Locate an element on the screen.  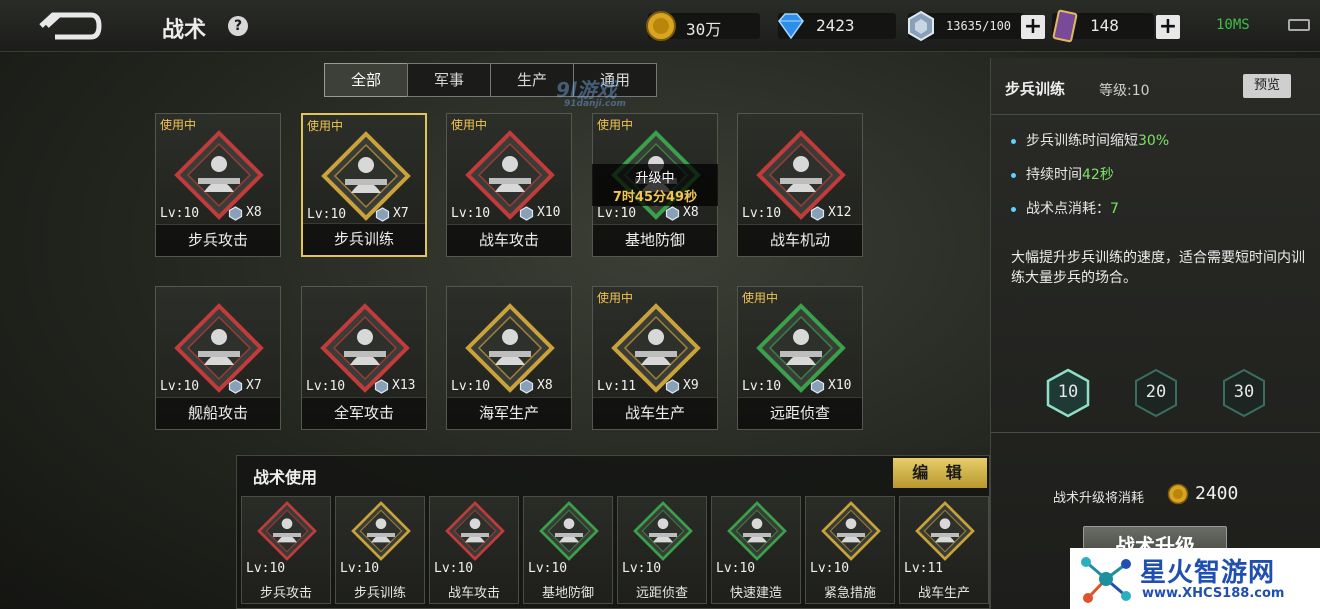
site-watermark: 星火智游网 www.XHCS188.com is located at coordinates (1195, 578).